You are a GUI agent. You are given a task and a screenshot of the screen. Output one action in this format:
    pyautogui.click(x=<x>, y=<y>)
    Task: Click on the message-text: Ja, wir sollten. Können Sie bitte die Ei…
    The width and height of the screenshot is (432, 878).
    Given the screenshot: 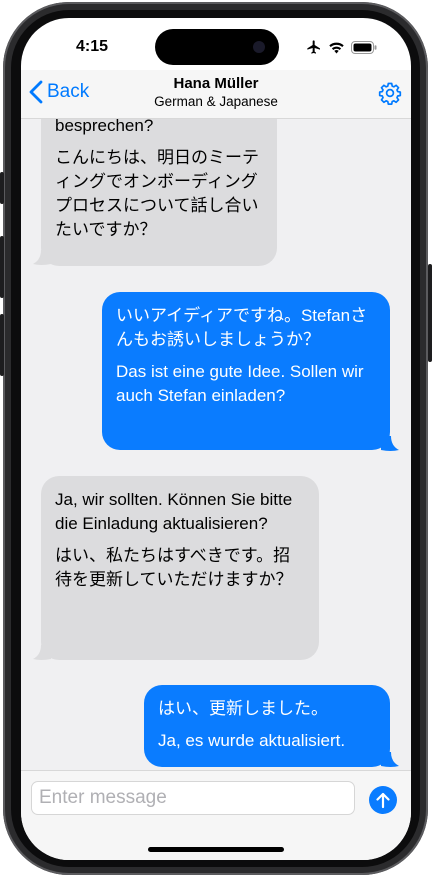 What is the action you would take?
    pyautogui.click(x=174, y=511)
    